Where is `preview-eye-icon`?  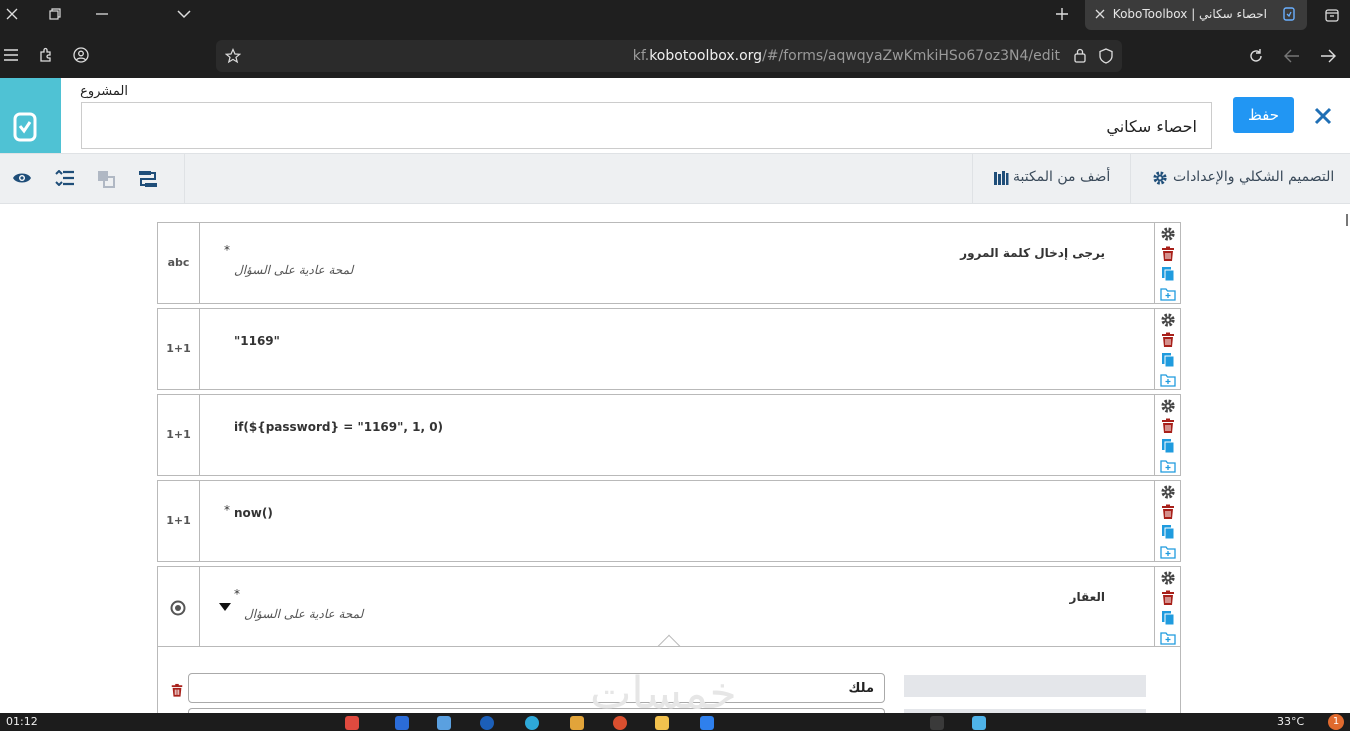
preview-eye-icon is located at coordinates (22, 178).